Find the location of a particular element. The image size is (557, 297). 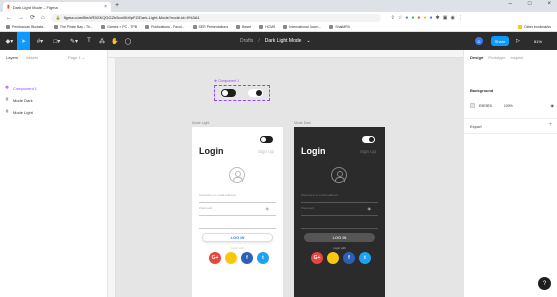

bookmark-item: ShalMRX is located at coordinates (339, 27).